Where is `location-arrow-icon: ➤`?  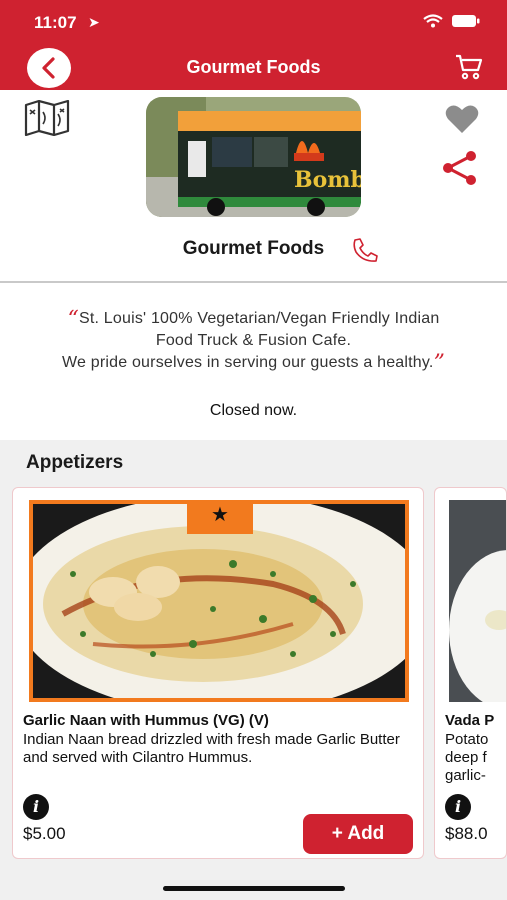
location-arrow-icon: ➤ is located at coordinates (94, 22).